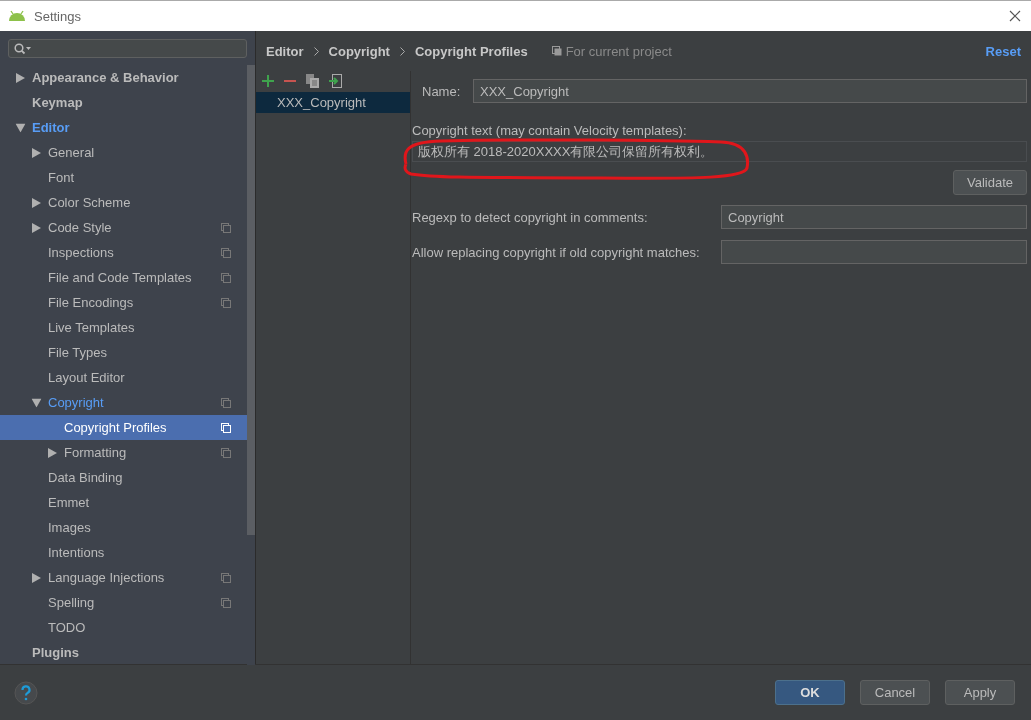 The image size is (1031, 720). What do you see at coordinates (874, 217) in the screenshot?
I see `regexp-field: Copyright` at bounding box center [874, 217].